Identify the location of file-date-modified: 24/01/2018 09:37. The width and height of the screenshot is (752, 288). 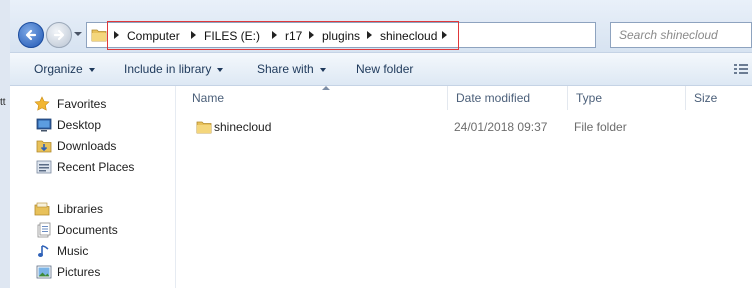
(501, 127).